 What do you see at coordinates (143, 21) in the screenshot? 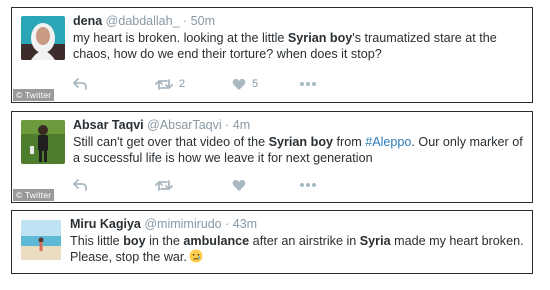
I see `user-handle: @dabdallah_` at bounding box center [143, 21].